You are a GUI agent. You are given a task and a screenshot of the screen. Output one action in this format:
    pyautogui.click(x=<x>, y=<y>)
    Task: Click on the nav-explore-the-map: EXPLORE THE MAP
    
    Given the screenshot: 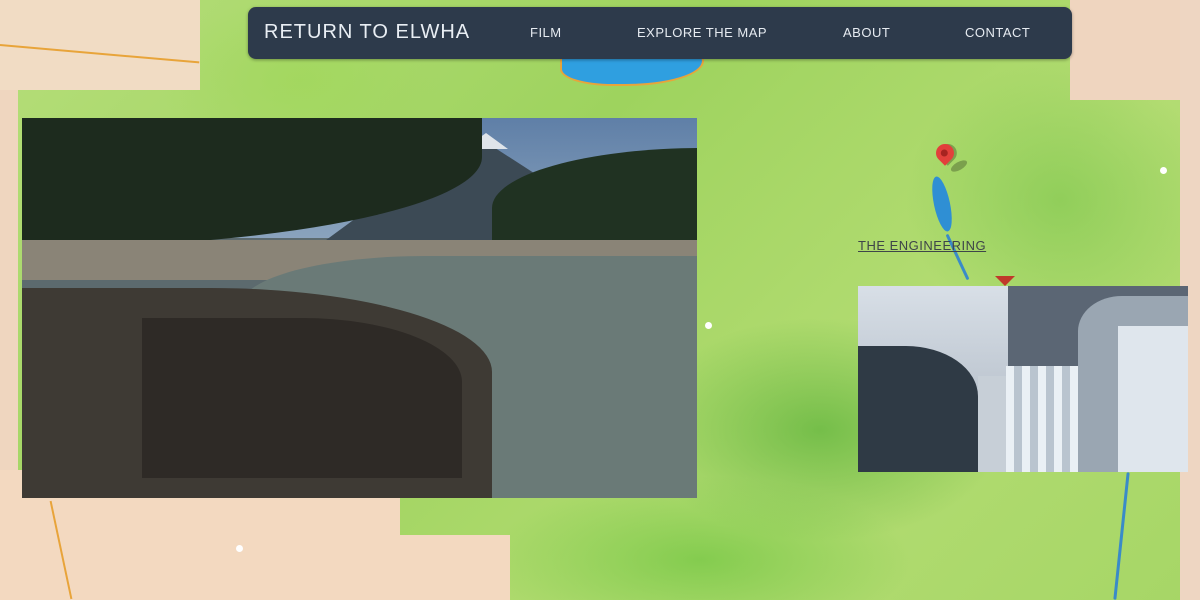 What is the action you would take?
    pyautogui.click(x=702, y=32)
    